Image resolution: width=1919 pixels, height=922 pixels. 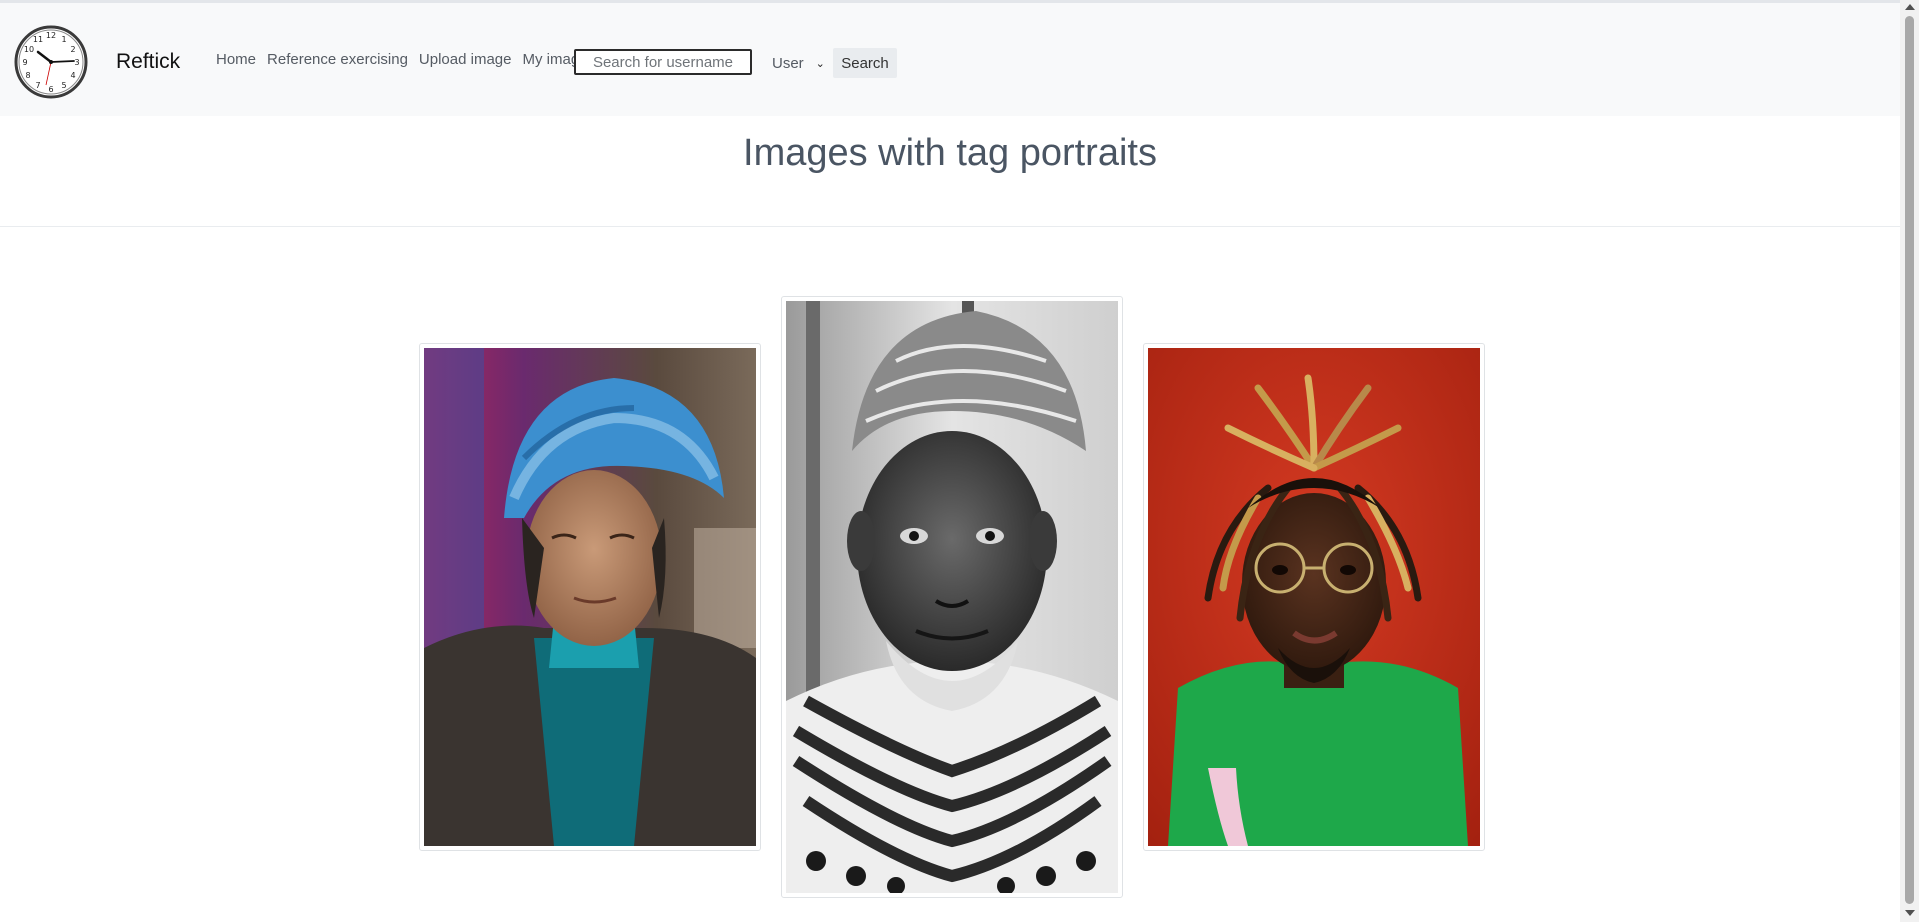 What do you see at coordinates (24, 62) in the screenshot?
I see `svg-text: 9` at bounding box center [24, 62].